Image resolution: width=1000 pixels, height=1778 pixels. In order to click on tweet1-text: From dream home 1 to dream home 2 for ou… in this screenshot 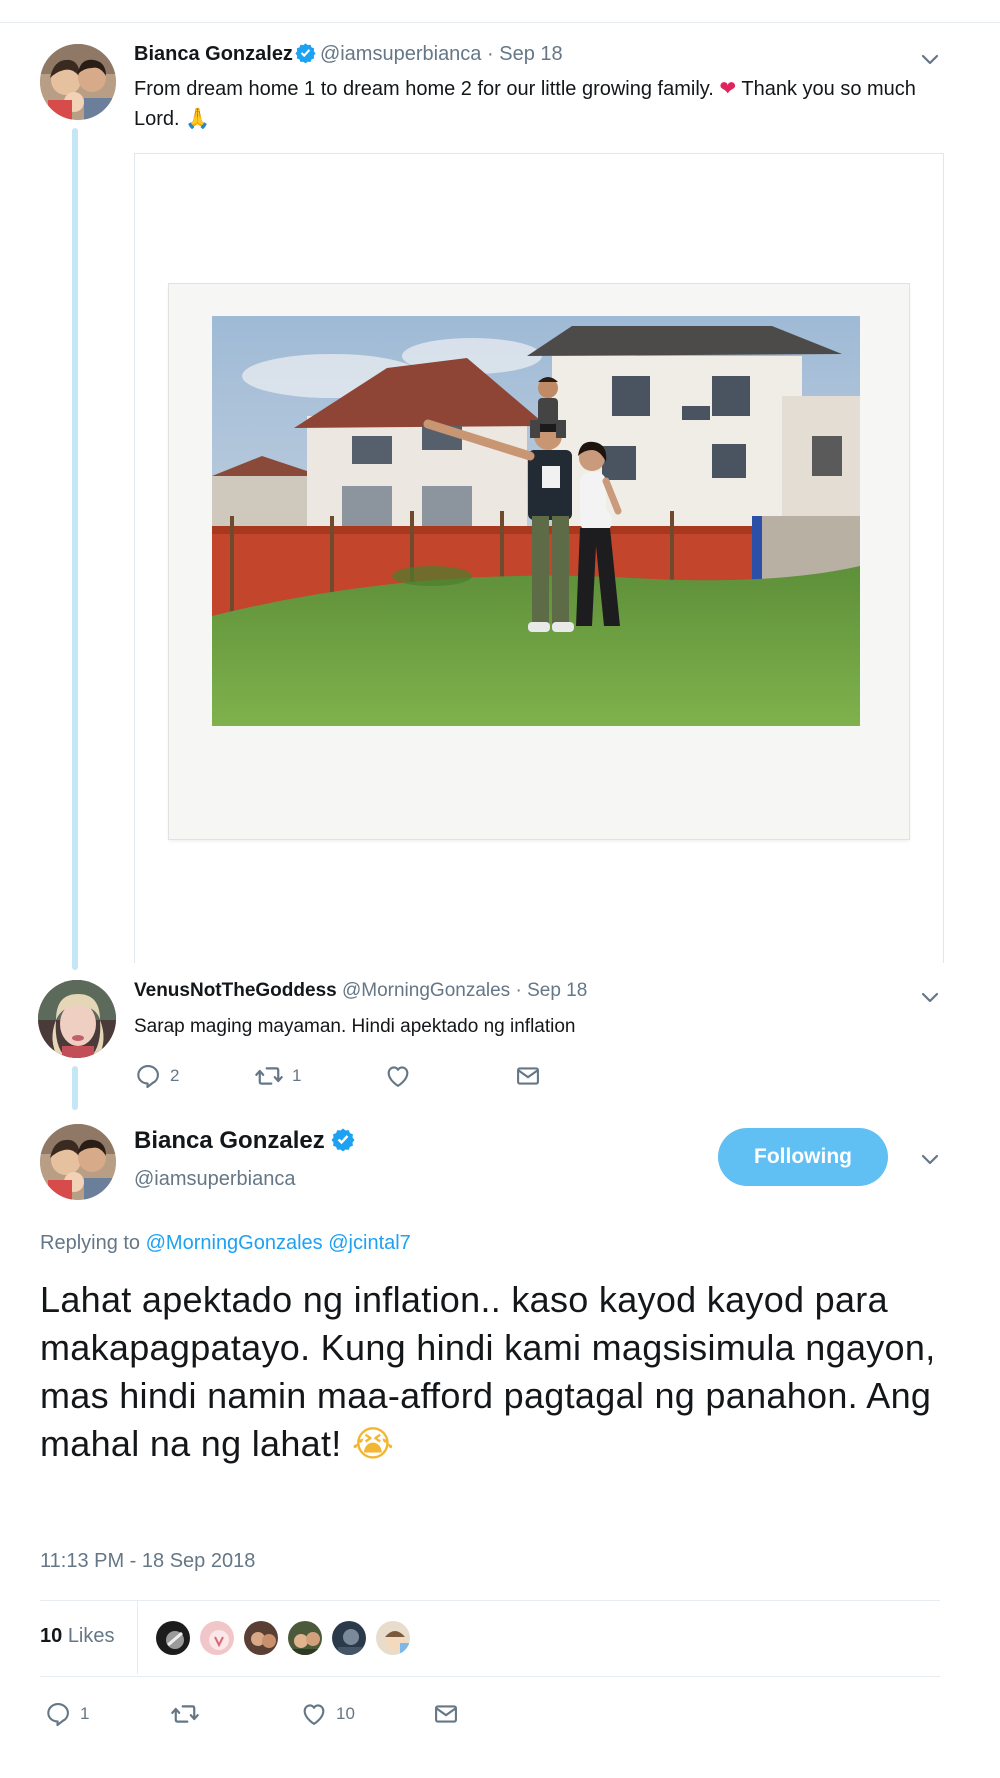, I will do `click(529, 104)`.